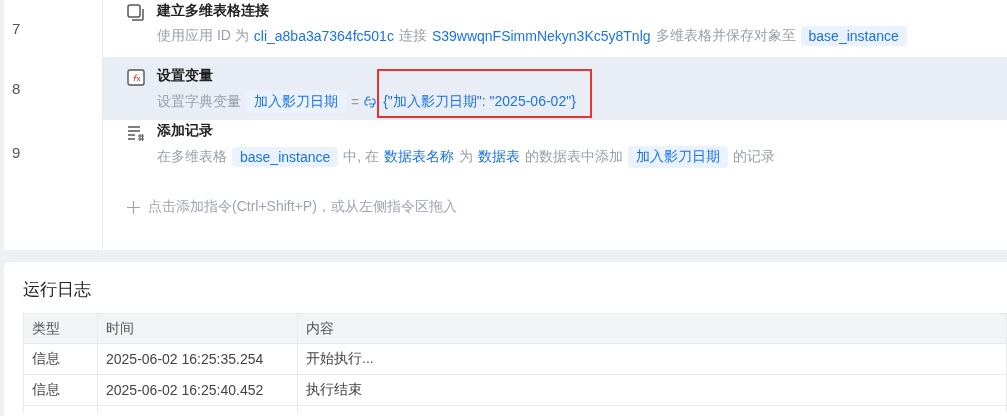 The height and width of the screenshot is (416, 1007). What do you see at coordinates (355, 102) in the screenshot?
I see `description-text: =` at bounding box center [355, 102].